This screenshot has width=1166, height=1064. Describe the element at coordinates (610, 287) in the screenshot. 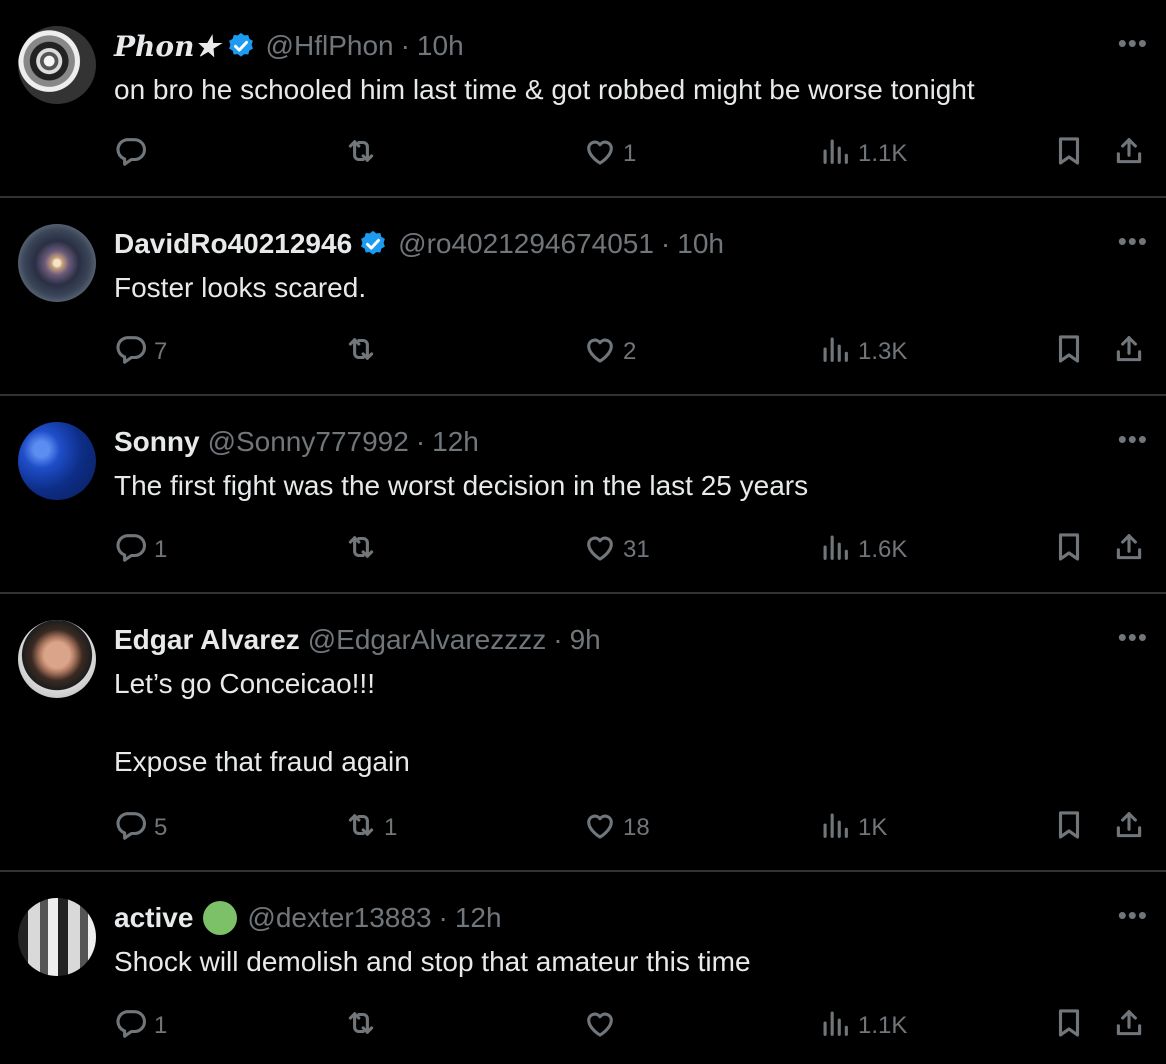

I see `tweet-text: Foster looks scared.` at that location.